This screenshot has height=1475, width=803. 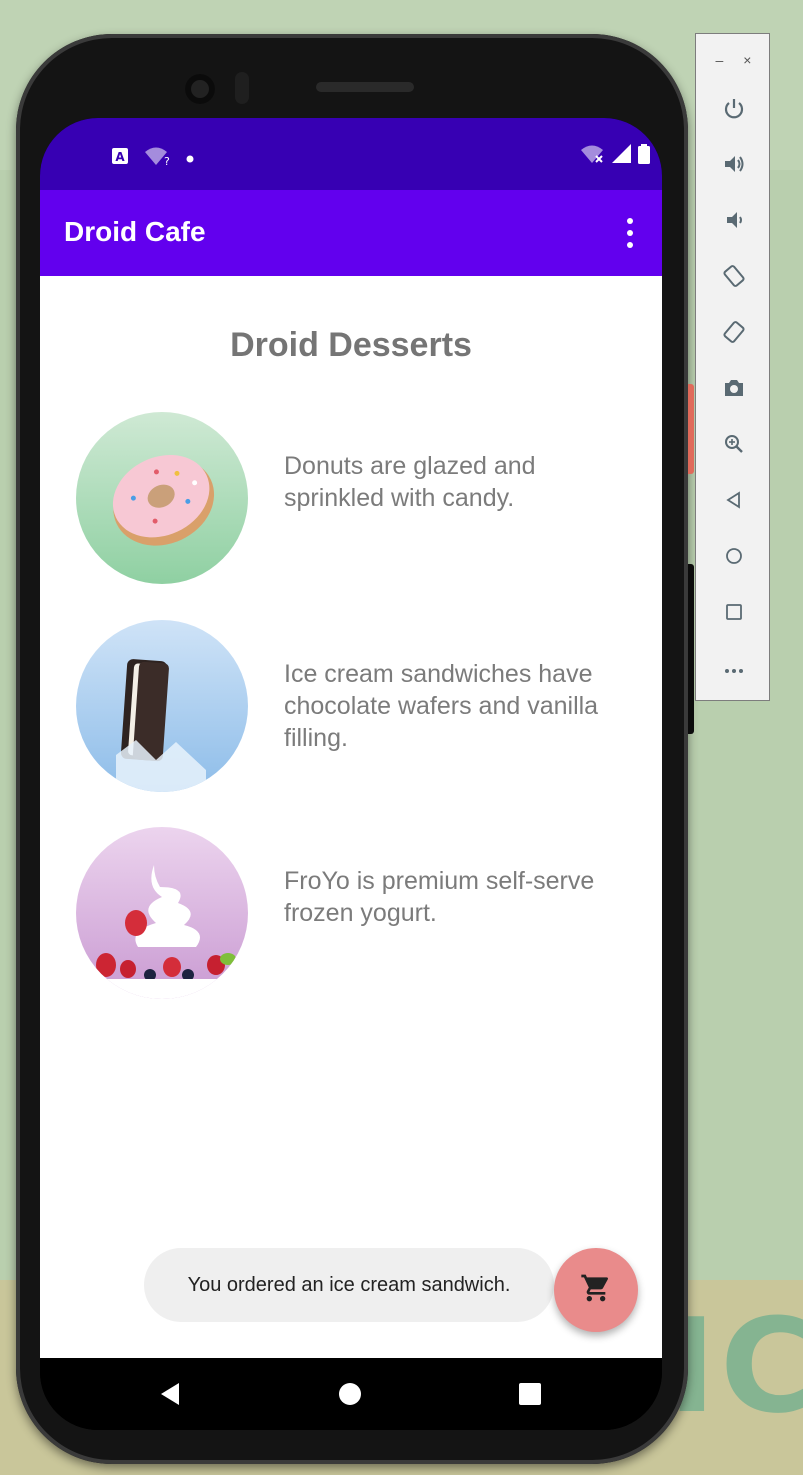 What do you see at coordinates (351, 154) in the screenshot?
I see `status-bar: A ?` at bounding box center [351, 154].